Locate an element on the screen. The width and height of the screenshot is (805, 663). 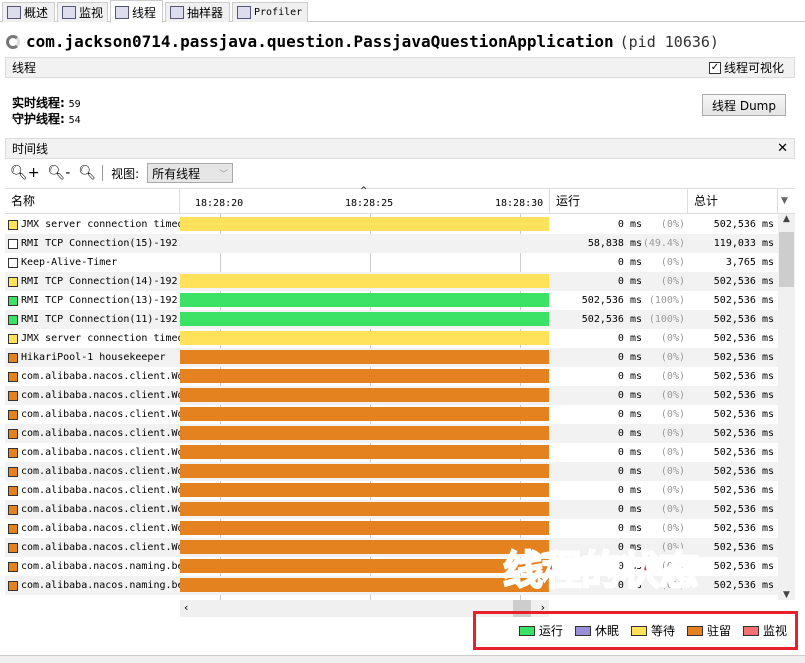
threads-icon is located at coordinates (122, 12).